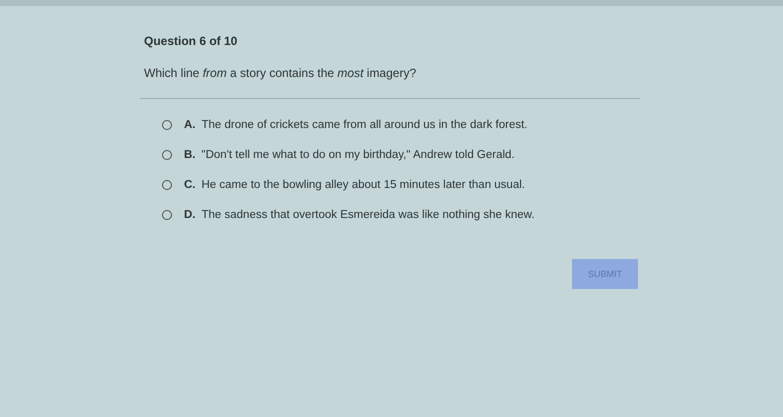 The height and width of the screenshot is (417, 783). I want to click on option-letter: D., so click(190, 215).